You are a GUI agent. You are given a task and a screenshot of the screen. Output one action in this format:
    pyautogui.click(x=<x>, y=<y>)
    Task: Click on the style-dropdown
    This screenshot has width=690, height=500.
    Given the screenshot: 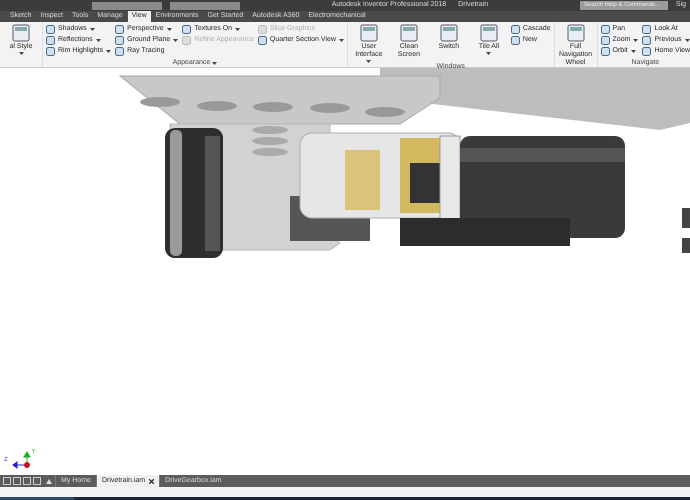 What is the action you would take?
    pyautogui.click(x=127, y=6)
    